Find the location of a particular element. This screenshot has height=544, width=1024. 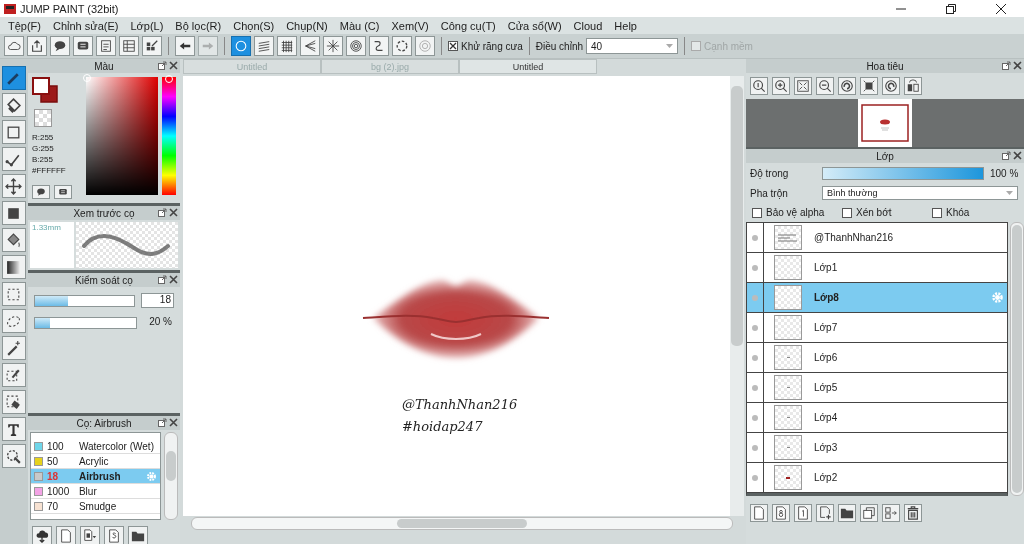

layer-row: Lớp4 is located at coordinates (877, 418).